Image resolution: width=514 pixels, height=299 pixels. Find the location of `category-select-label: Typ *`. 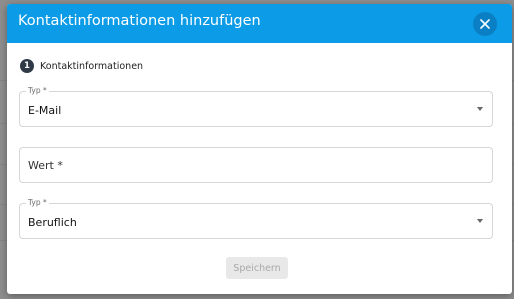

category-select-label: Typ * is located at coordinates (37, 202).